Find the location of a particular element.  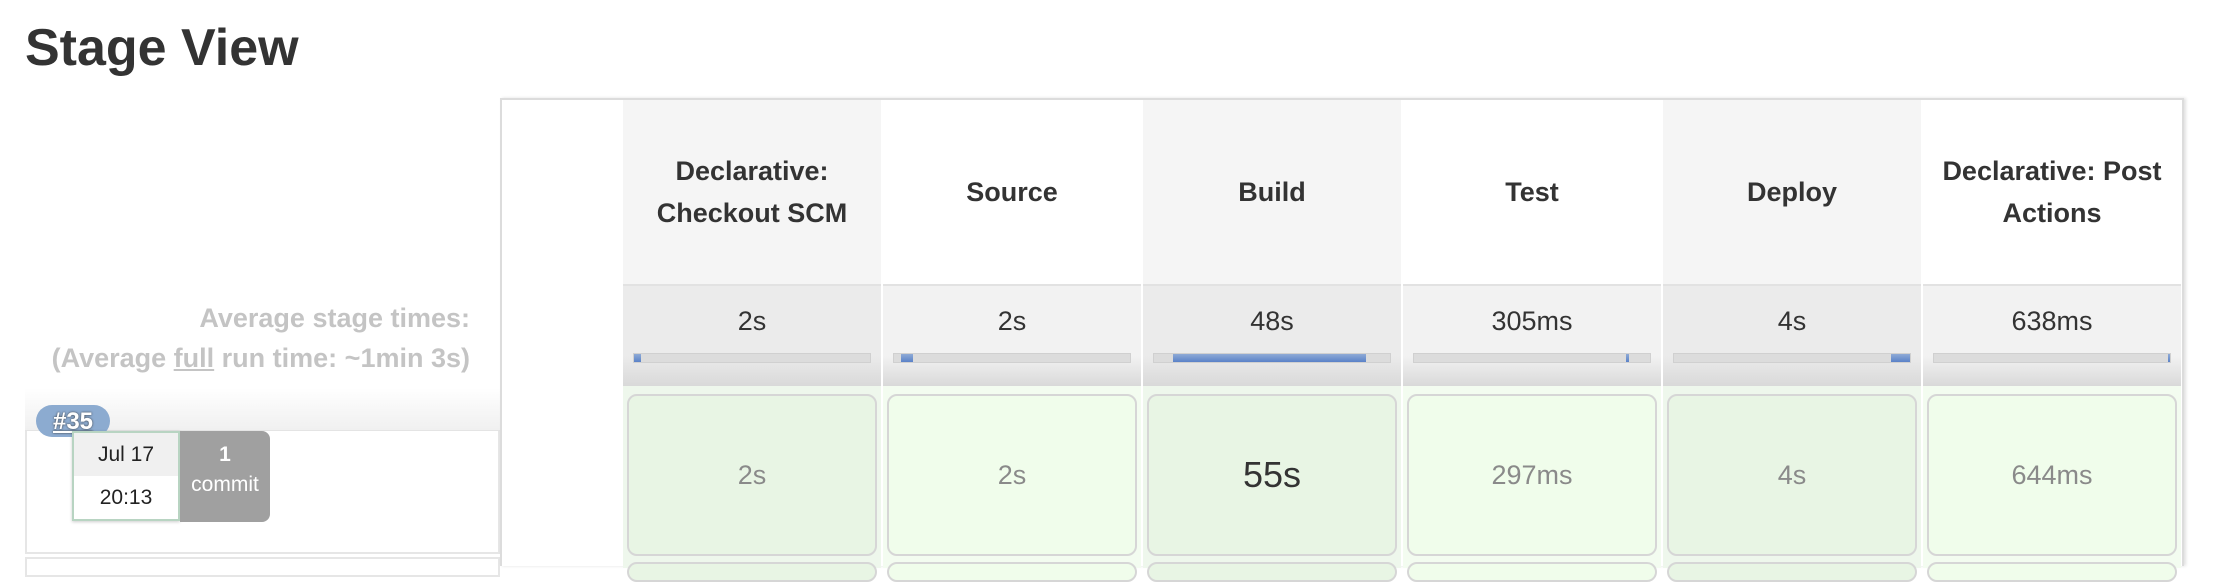

run-row-left-next is located at coordinates (262, 567).